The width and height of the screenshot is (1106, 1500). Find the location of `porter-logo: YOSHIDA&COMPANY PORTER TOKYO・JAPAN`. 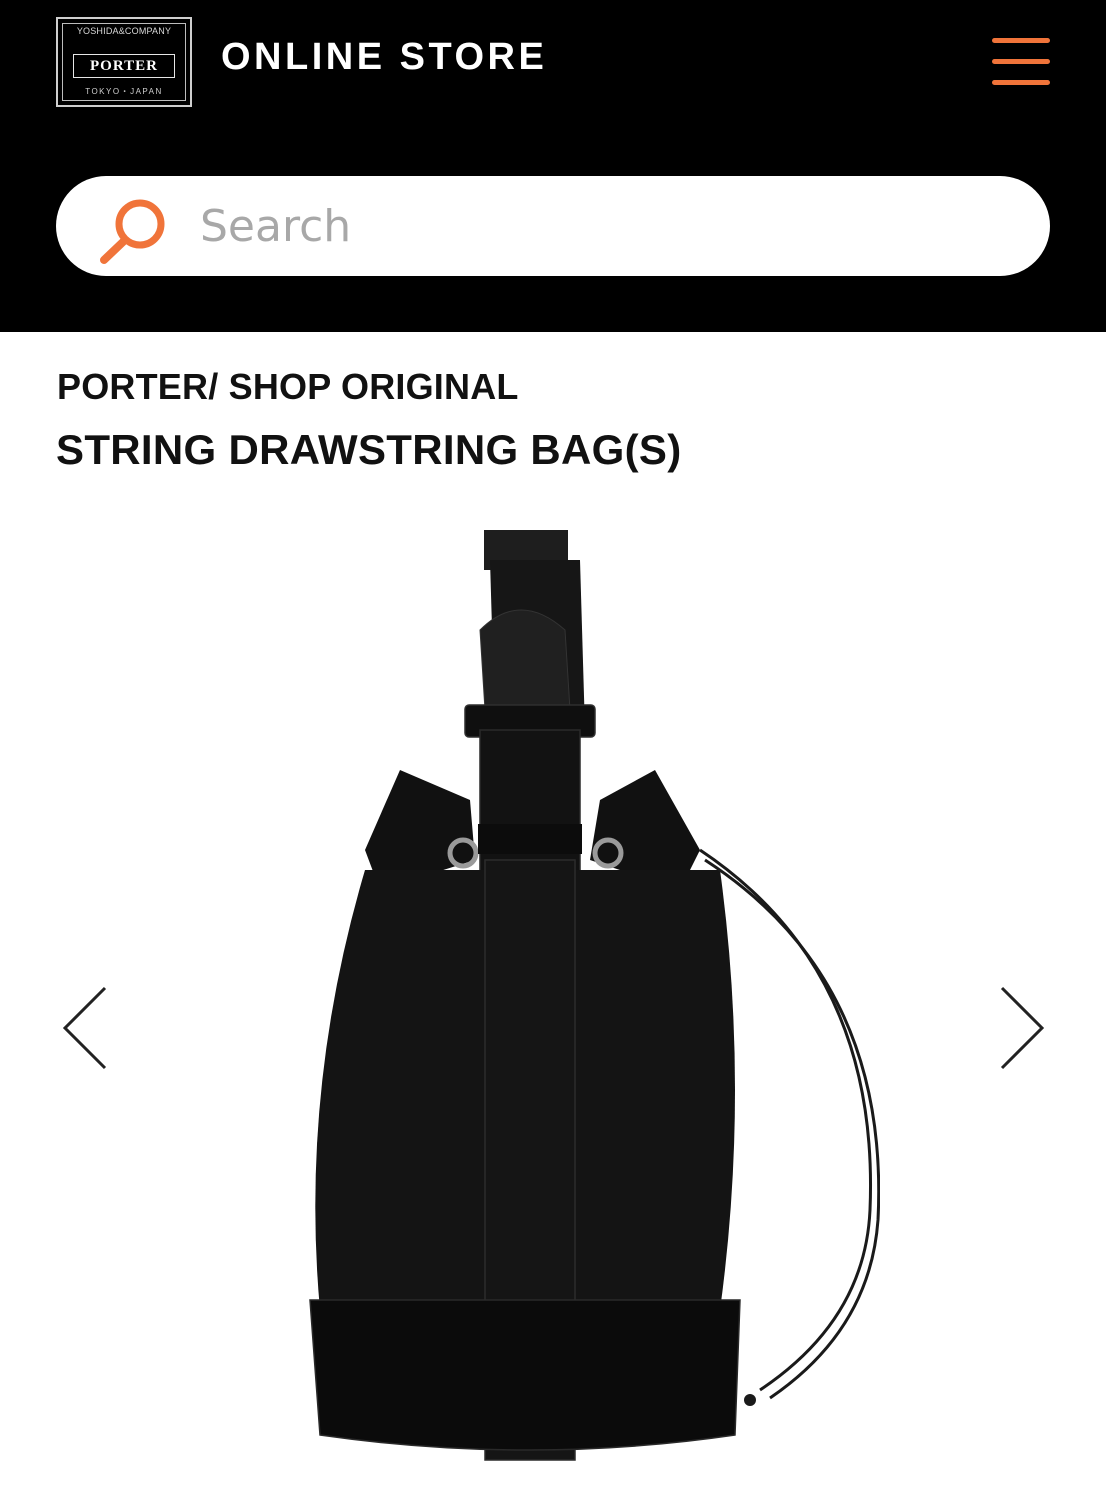

porter-logo: YOSHIDA&COMPANY PORTER TOKYO・JAPAN is located at coordinates (124, 62).